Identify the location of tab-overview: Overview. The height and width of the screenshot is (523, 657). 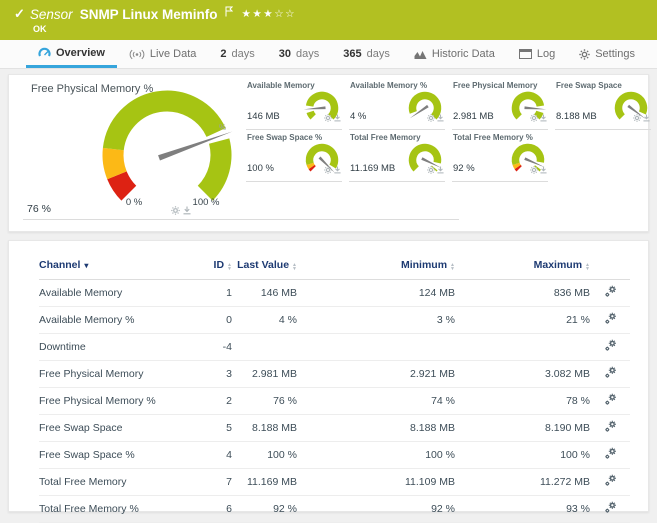
(71, 54).